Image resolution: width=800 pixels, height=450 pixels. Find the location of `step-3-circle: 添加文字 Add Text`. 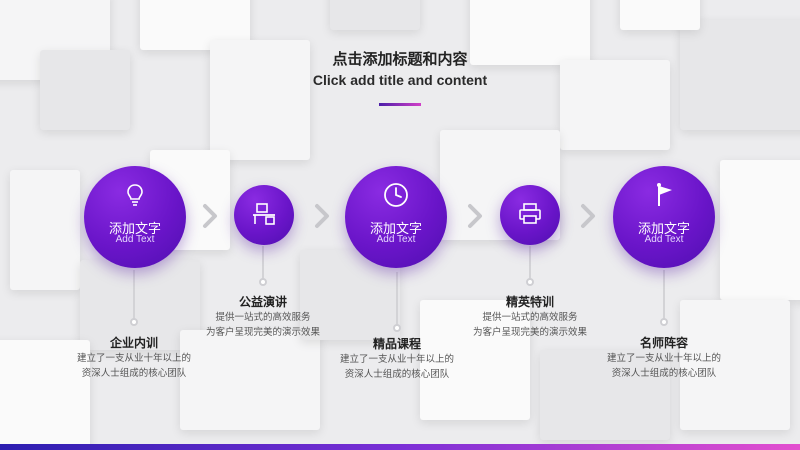

step-3-circle: 添加文字 Add Text is located at coordinates (396, 217).